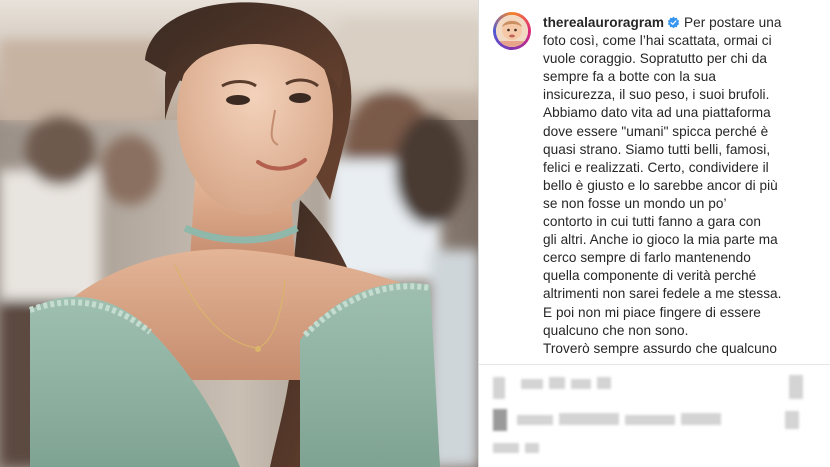  Describe the element at coordinates (652, 312) in the screenshot. I see `caption-line: E poi non mi piace fingere di essere` at that location.